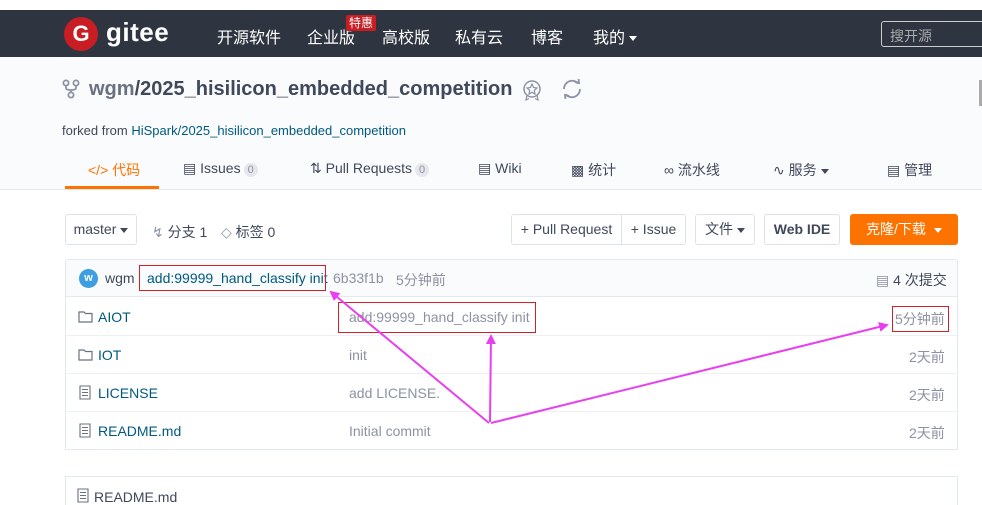 The height and width of the screenshot is (505, 982). Describe the element at coordinates (491, 5) in the screenshot. I see `top-strip` at that location.